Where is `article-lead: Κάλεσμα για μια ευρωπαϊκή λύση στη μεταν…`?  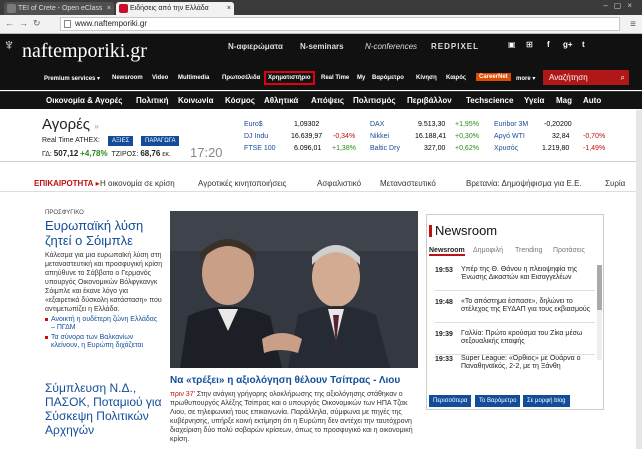
article-lead: Κάλεσμα για μια ευρωπαϊκή λύση στη μεταν… is located at coordinates (104, 282).